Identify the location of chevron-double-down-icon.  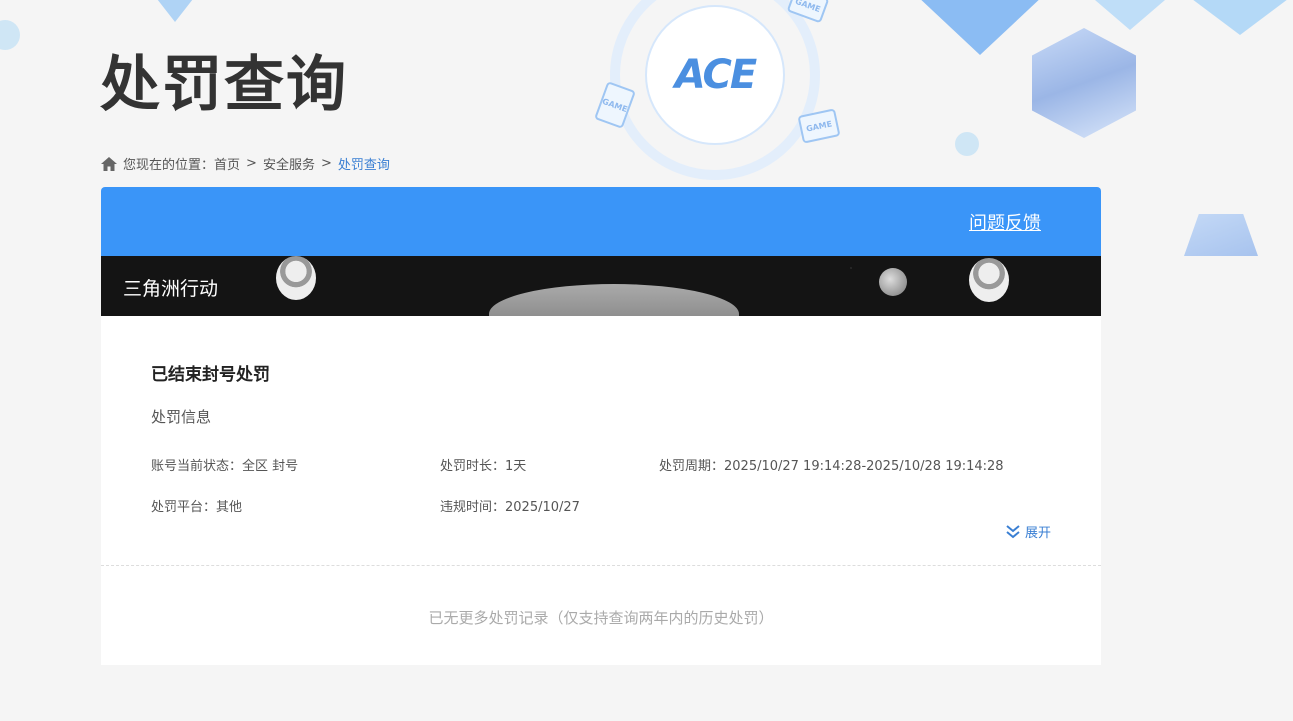
(1013, 531).